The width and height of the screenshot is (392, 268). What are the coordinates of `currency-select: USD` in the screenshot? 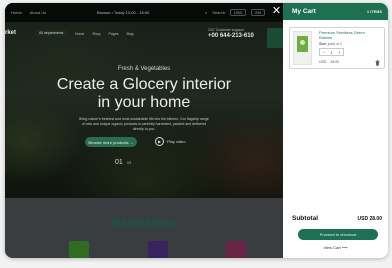 It's located at (238, 12).